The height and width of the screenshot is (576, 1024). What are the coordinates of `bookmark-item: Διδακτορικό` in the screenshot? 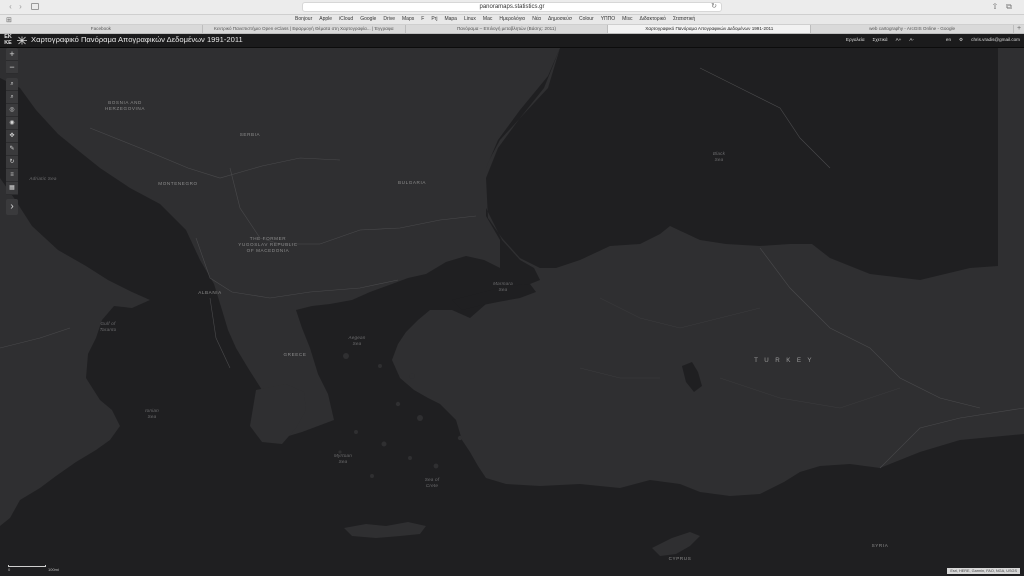 It's located at (652, 19).